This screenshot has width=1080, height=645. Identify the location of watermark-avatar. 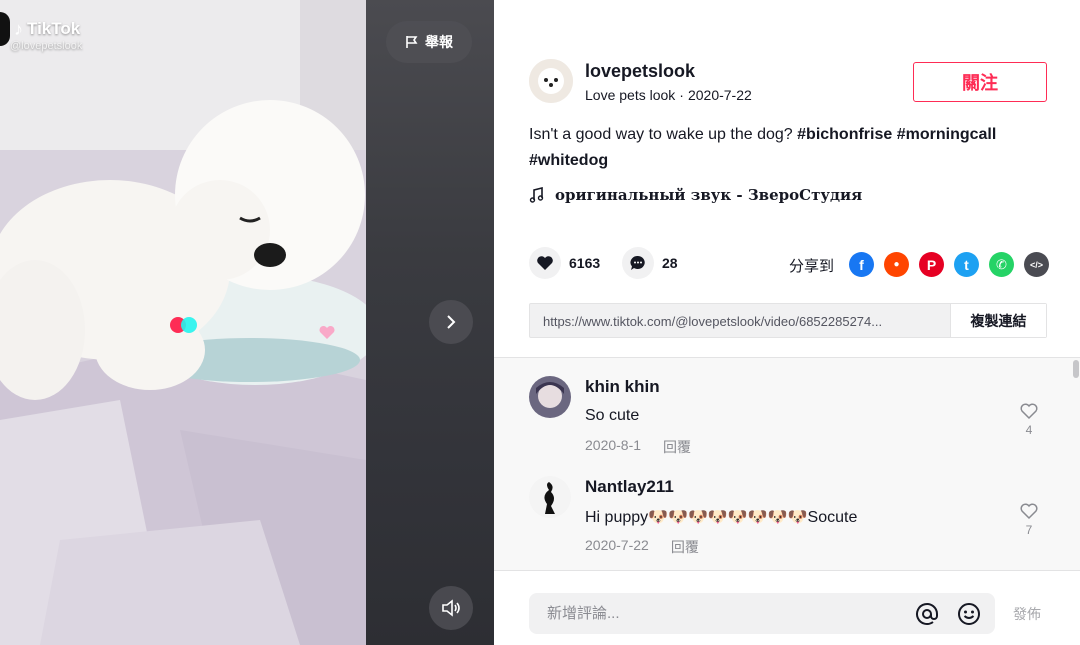
(5, 29).